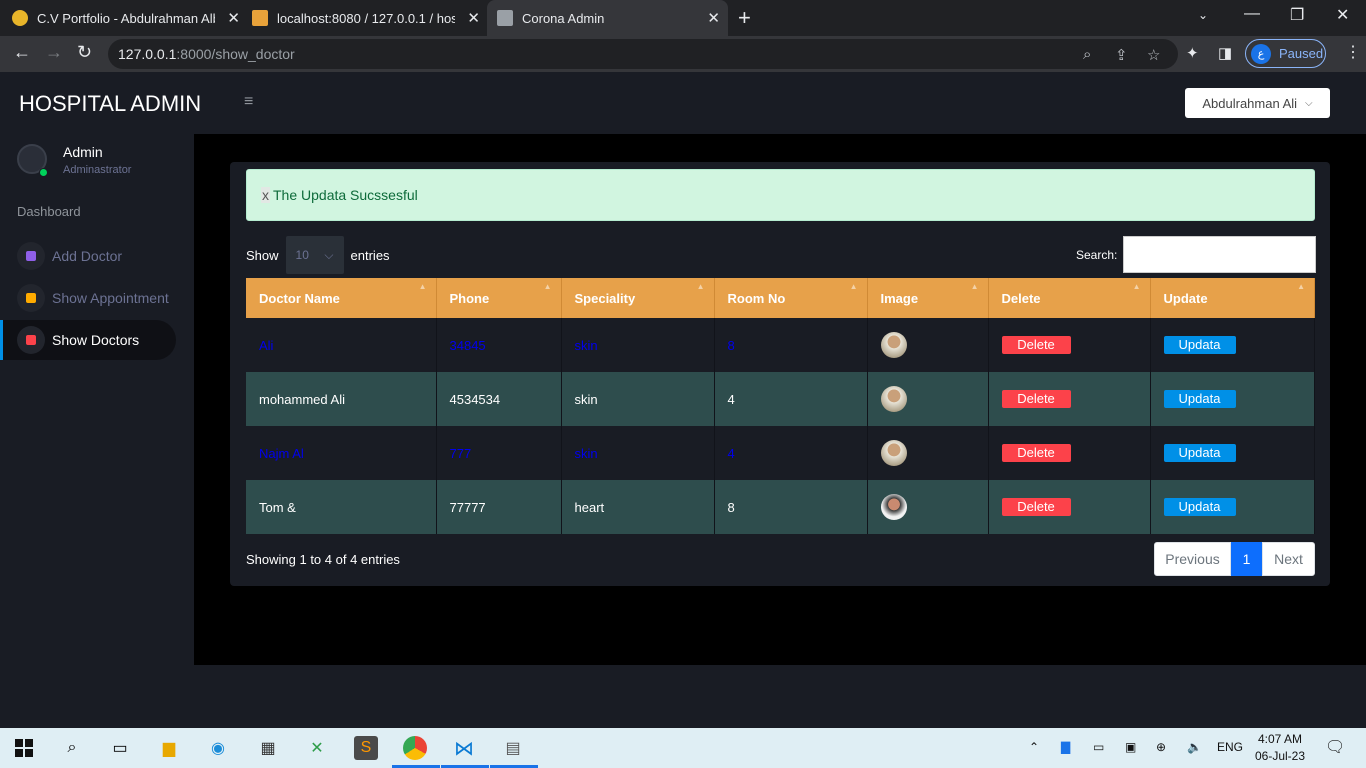 This screenshot has height=768, width=1366. What do you see at coordinates (1246, 559) in the screenshot?
I see `page-1-button: 1` at bounding box center [1246, 559].